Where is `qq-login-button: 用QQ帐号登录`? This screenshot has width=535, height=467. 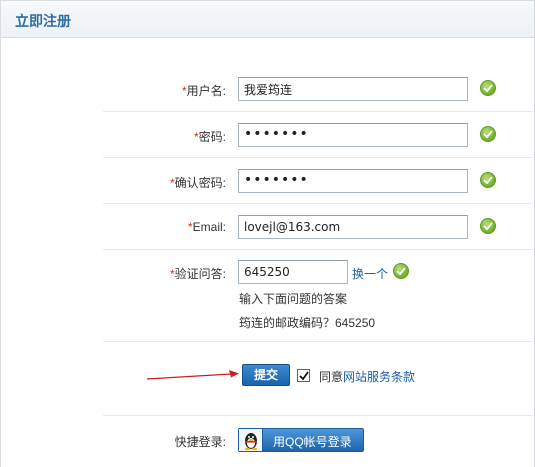 qq-login-button: 用QQ帐号登录 is located at coordinates (301, 440).